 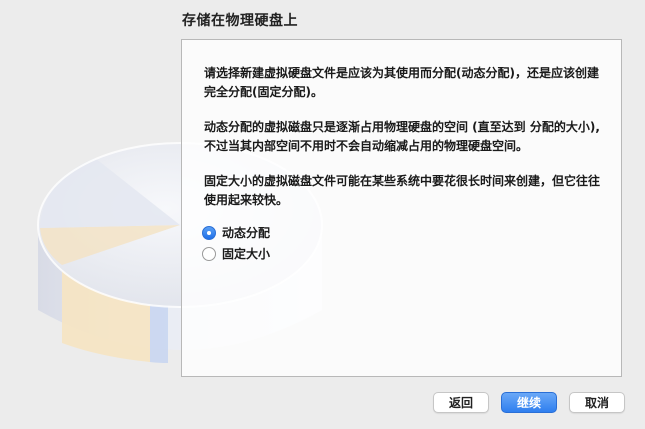 What do you see at coordinates (597, 402) in the screenshot?
I see `cancel-button: 取消` at bounding box center [597, 402].